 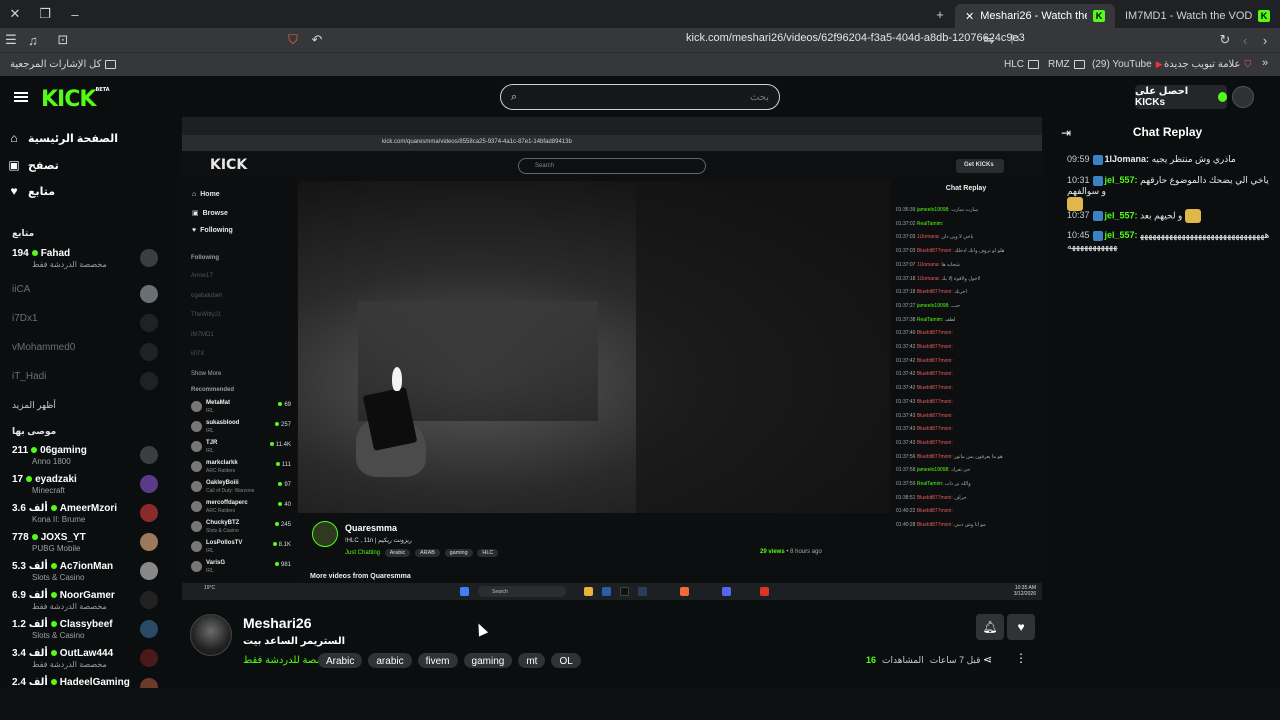 I want to click on vod-browser-tabs, so click(x=612, y=126).